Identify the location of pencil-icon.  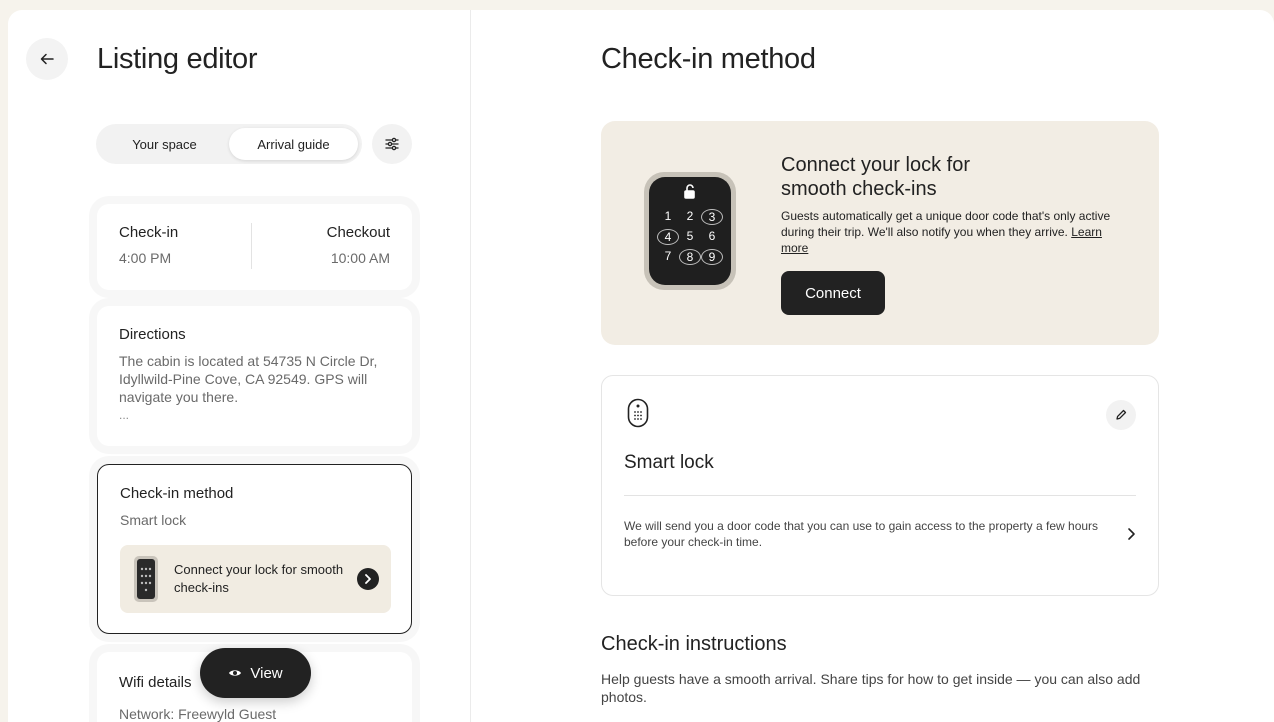
(1121, 414).